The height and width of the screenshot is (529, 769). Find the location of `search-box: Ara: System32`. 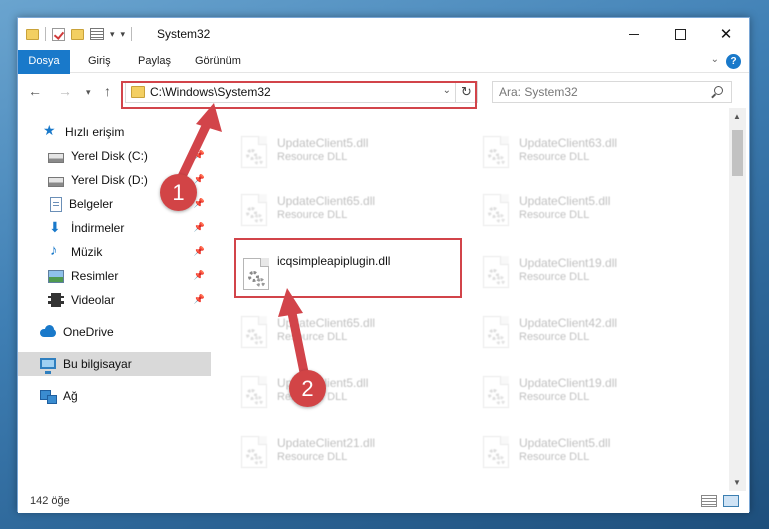

search-box: Ara: System32 is located at coordinates (612, 92).